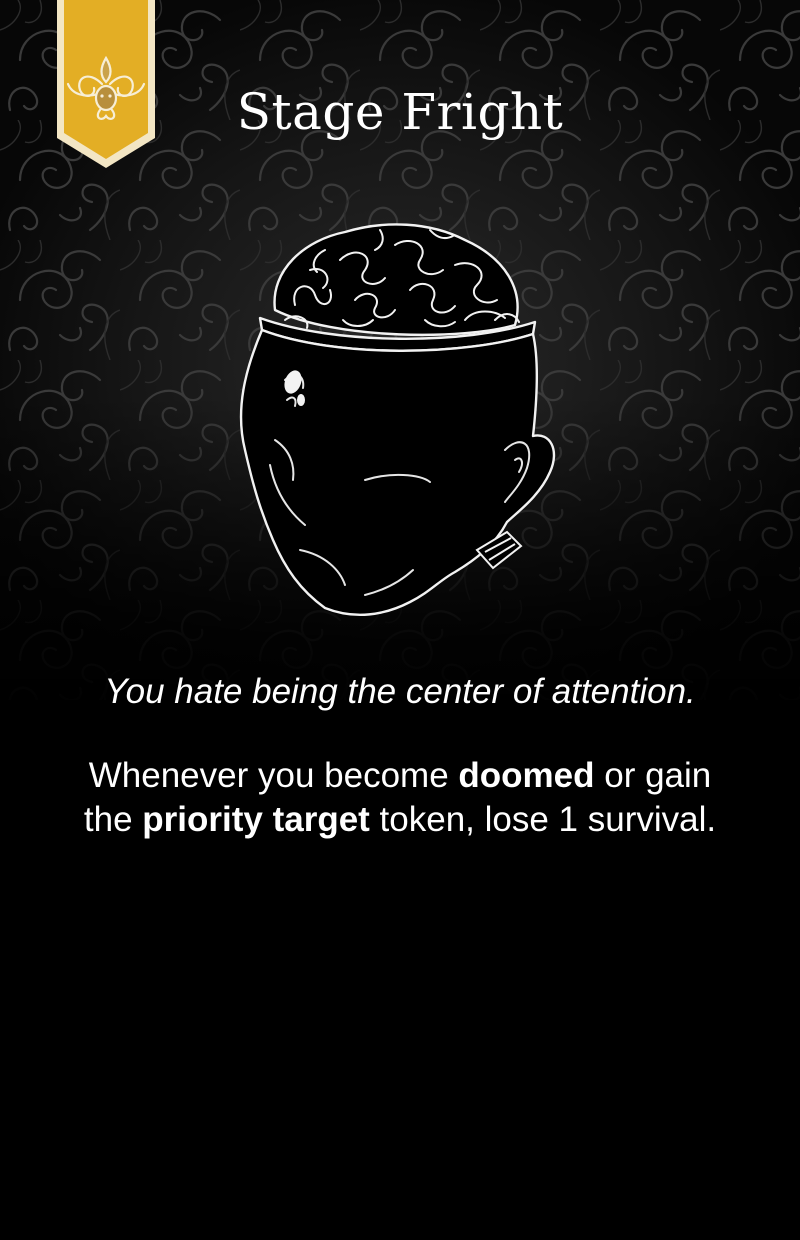 The height and width of the screenshot is (1240, 800). Describe the element at coordinates (256, 819) in the screenshot. I see `keyword-priority-target: priority target` at that location.